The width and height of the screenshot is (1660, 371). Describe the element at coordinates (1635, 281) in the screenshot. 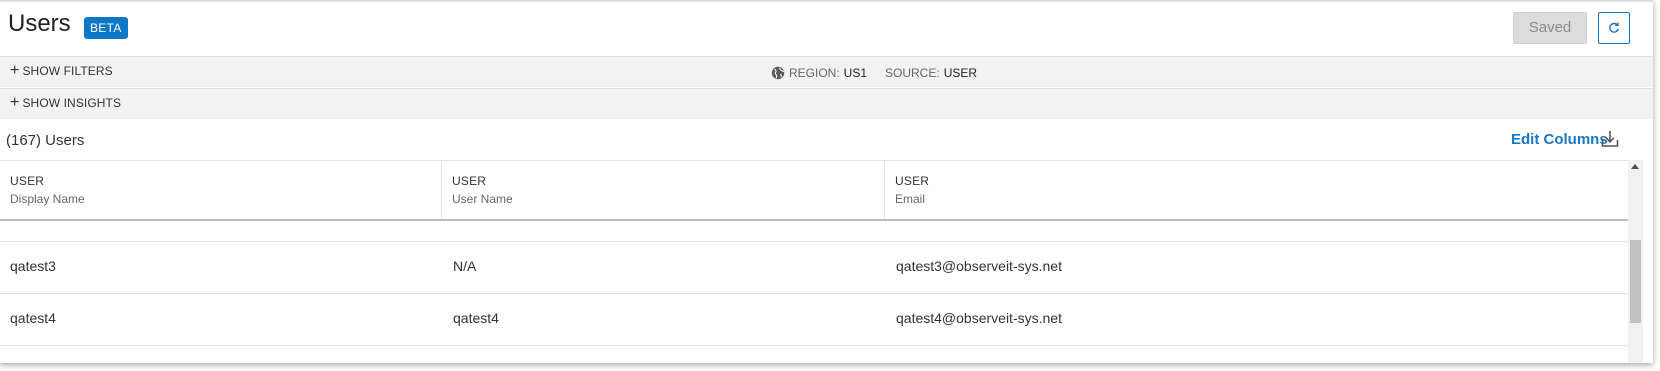

I see `scrollbar-thumb` at that location.